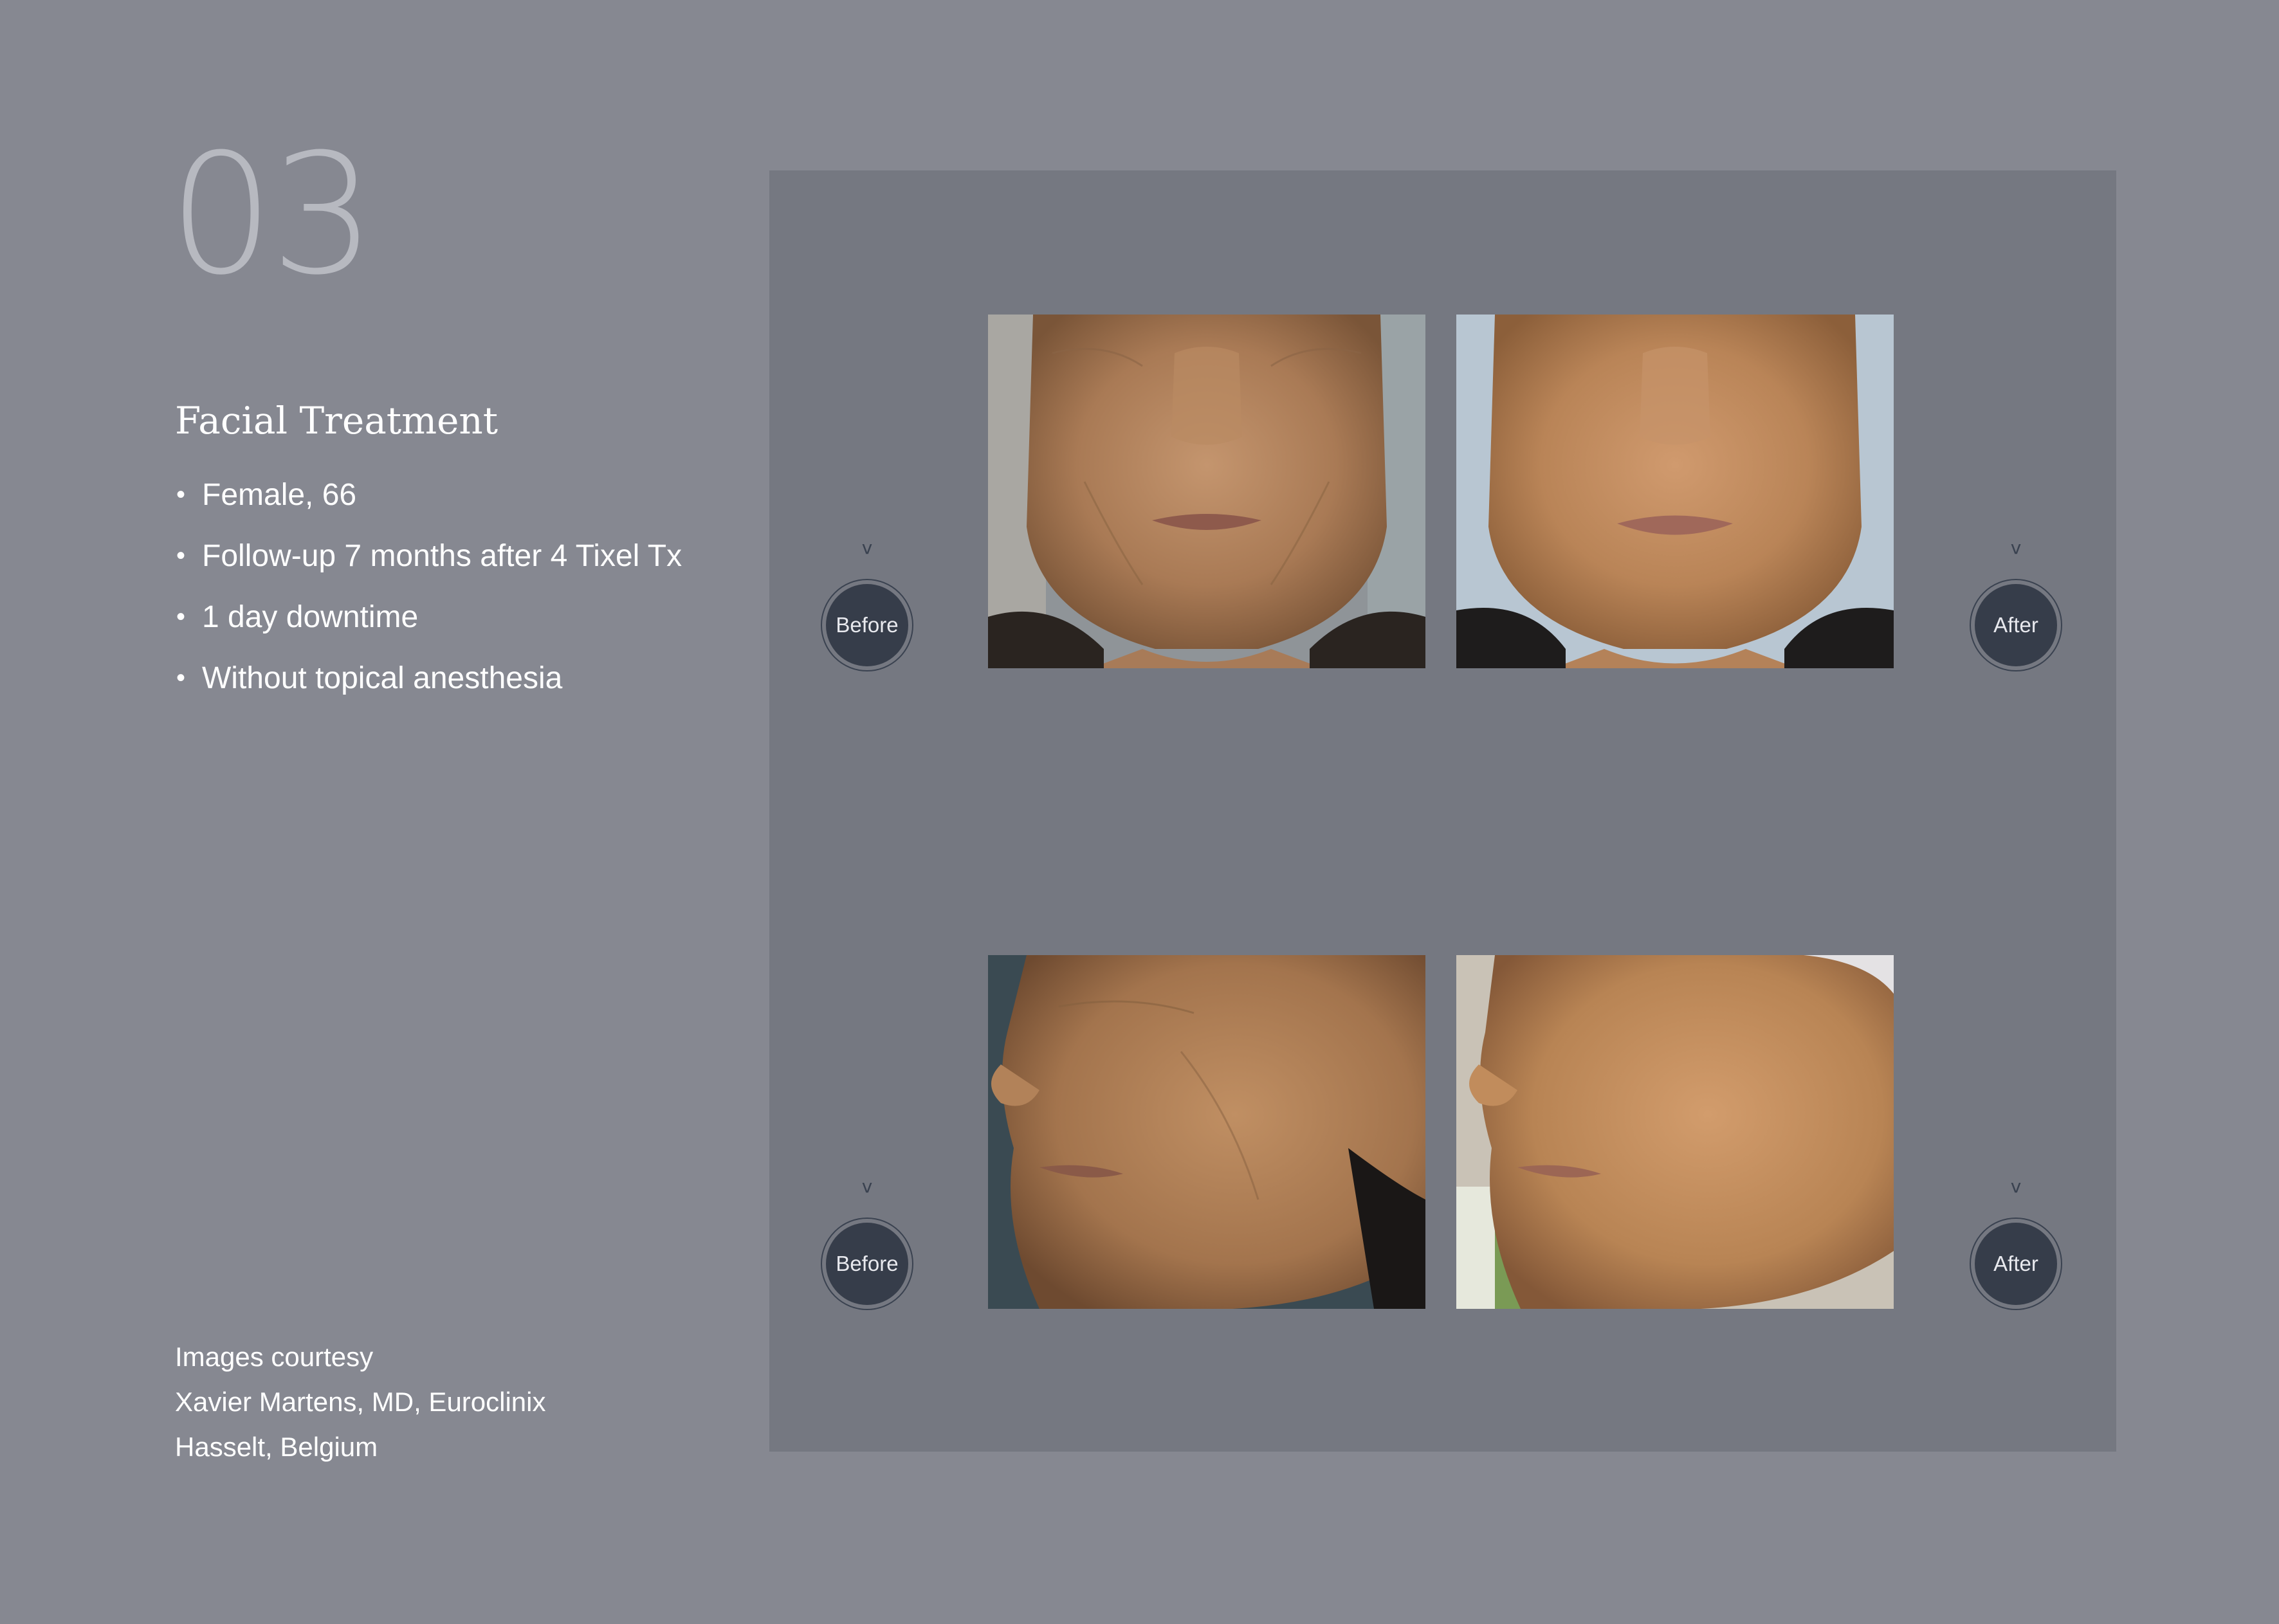  I want to click on page-number: 03, so click(272, 215).